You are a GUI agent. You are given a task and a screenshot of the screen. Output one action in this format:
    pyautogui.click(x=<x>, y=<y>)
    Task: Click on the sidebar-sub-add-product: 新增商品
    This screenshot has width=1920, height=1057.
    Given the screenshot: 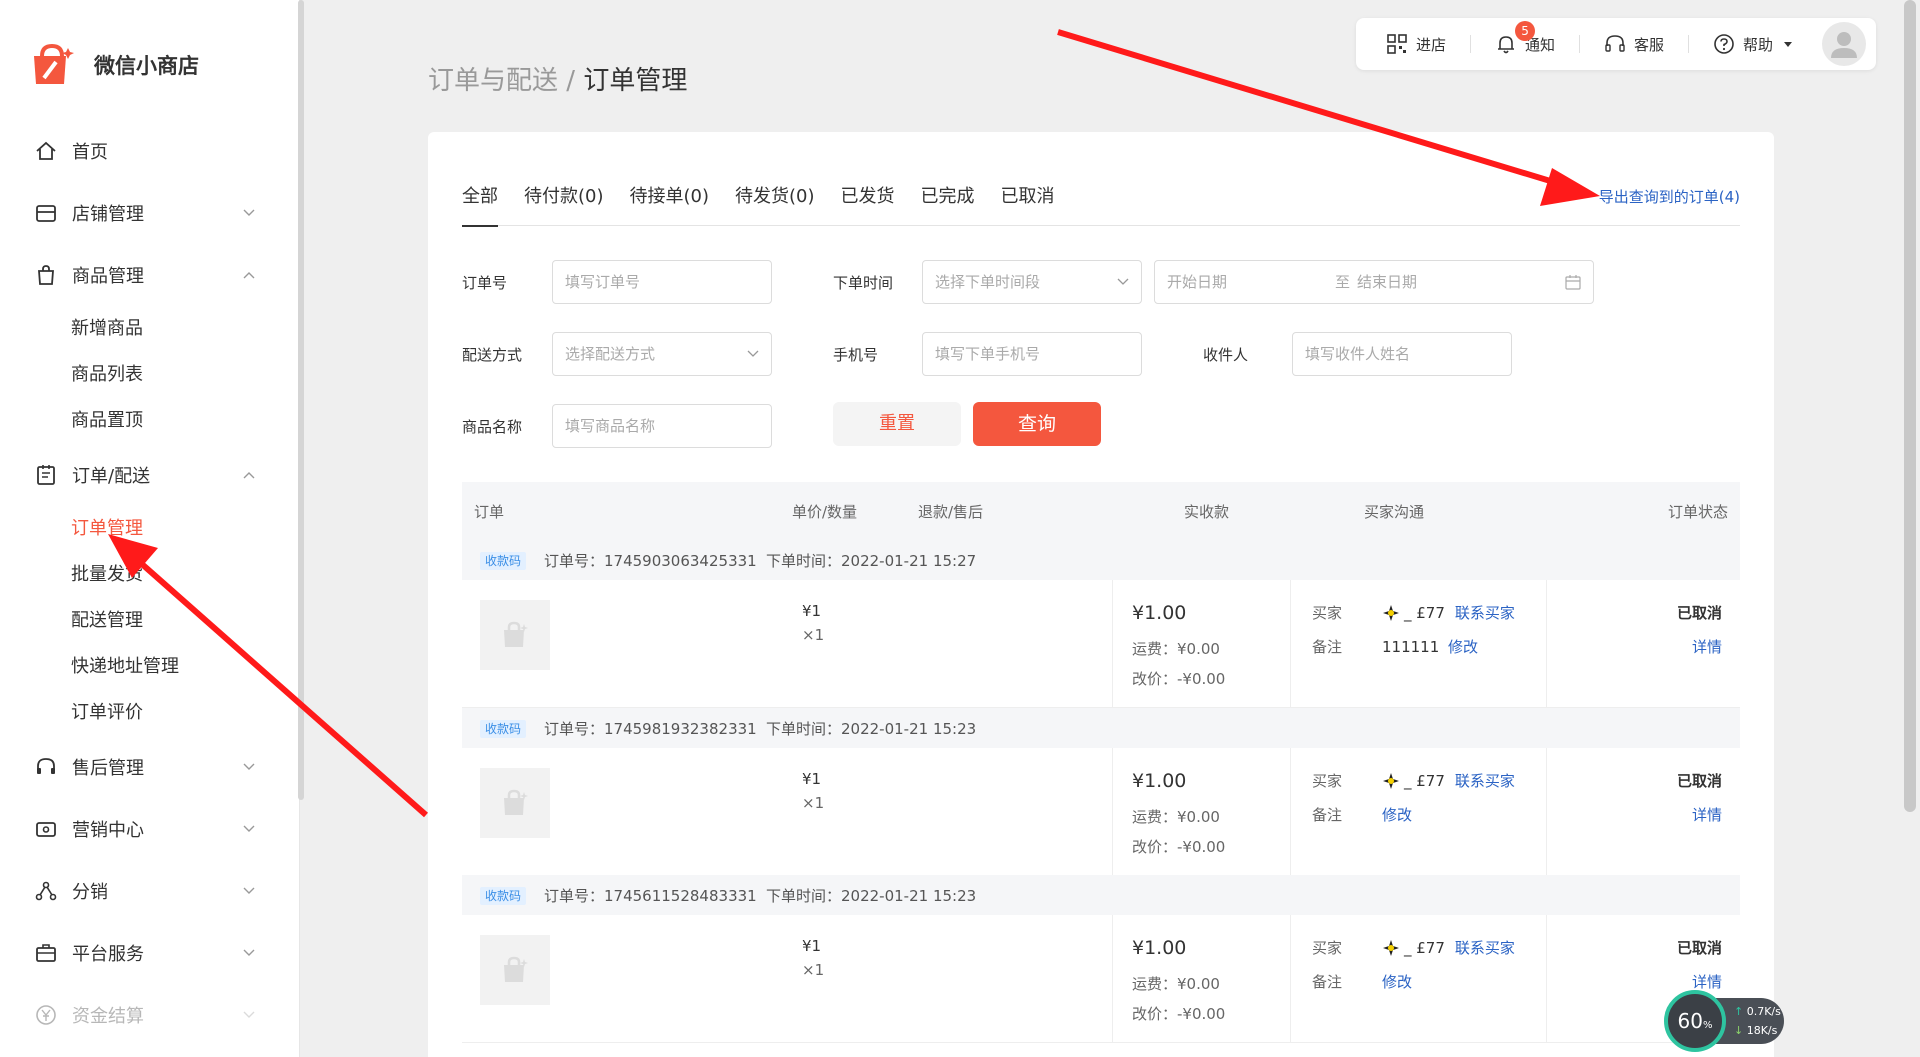 What is the action you would take?
    pyautogui.click(x=150, y=329)
    